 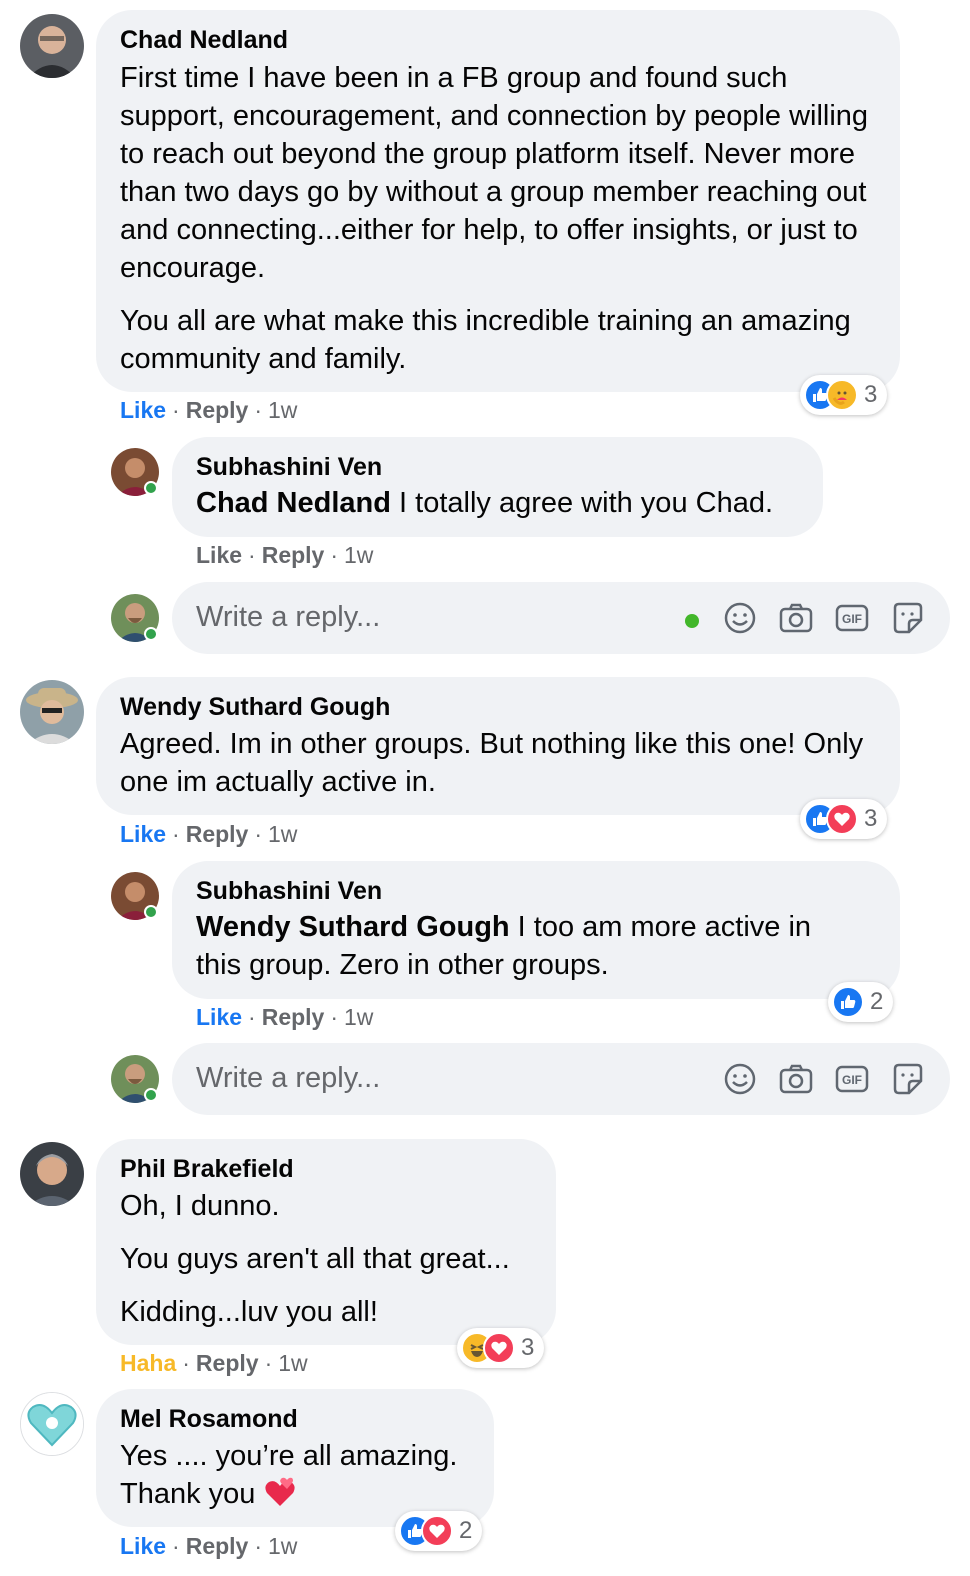 I want to click on reply-body: I totally agree with you Chad., so click(x=582, y=503).